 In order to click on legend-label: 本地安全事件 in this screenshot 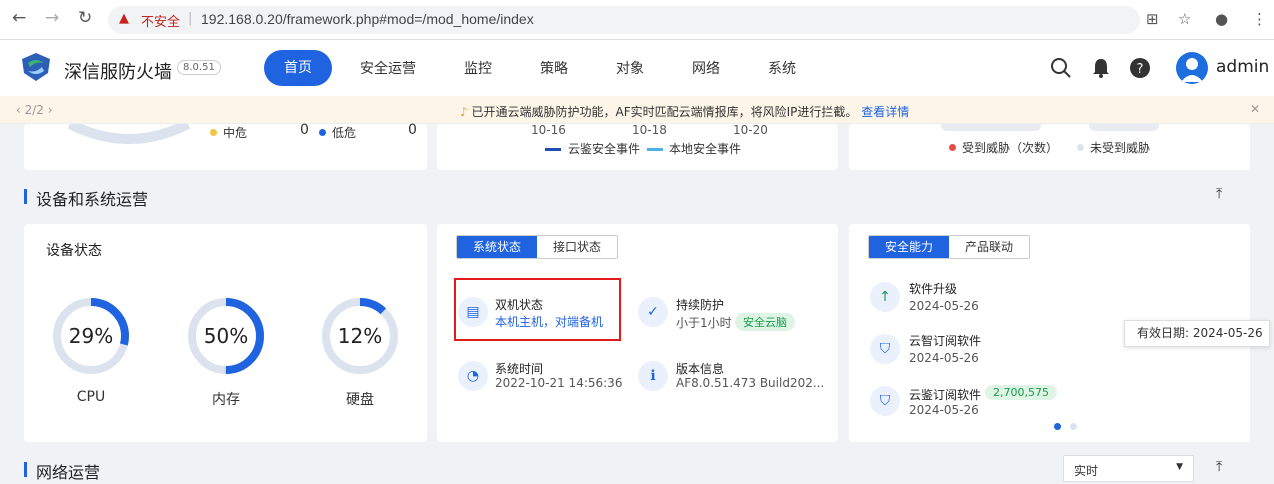, I will do `click(705, 149)`.